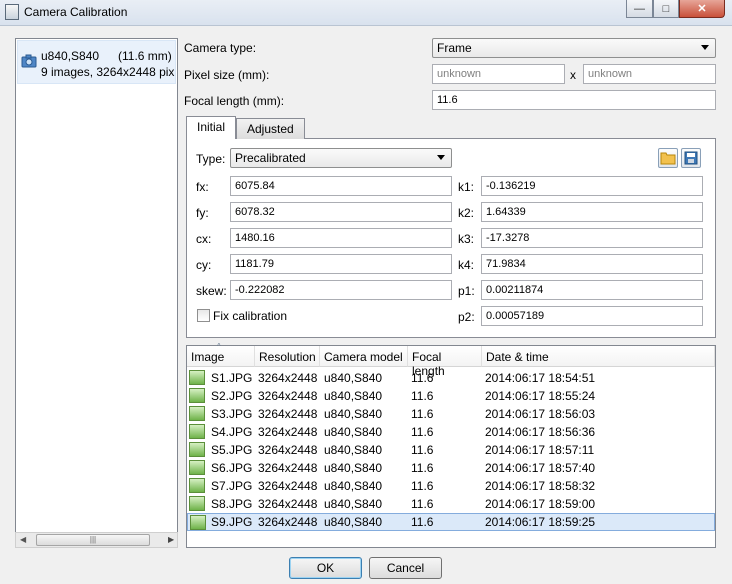 The height and width of the screenshot is (584, 732). I want to click on param-input-k1: -0.136219, so click(592, 186).